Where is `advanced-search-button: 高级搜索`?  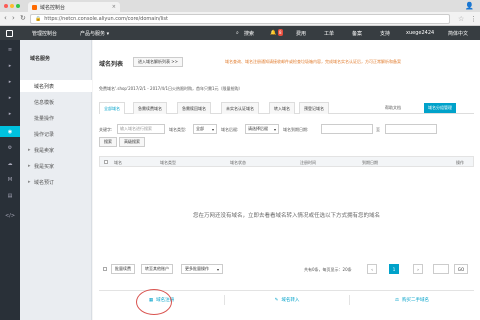 advanced-search-button: 高级搜索 is located at coordinates (132, 142).